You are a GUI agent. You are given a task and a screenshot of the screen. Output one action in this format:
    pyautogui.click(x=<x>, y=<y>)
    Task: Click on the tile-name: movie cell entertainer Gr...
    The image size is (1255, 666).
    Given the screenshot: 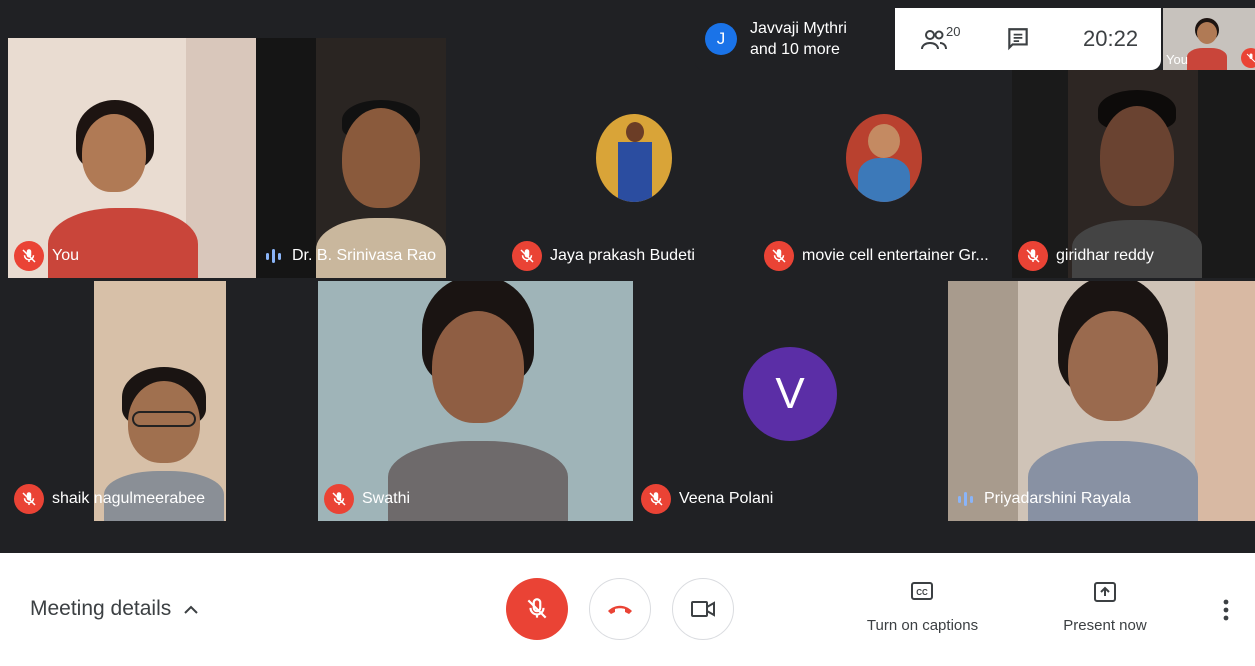 What is the action you would take?
    pyautogui.click(x=895, y=255)
    